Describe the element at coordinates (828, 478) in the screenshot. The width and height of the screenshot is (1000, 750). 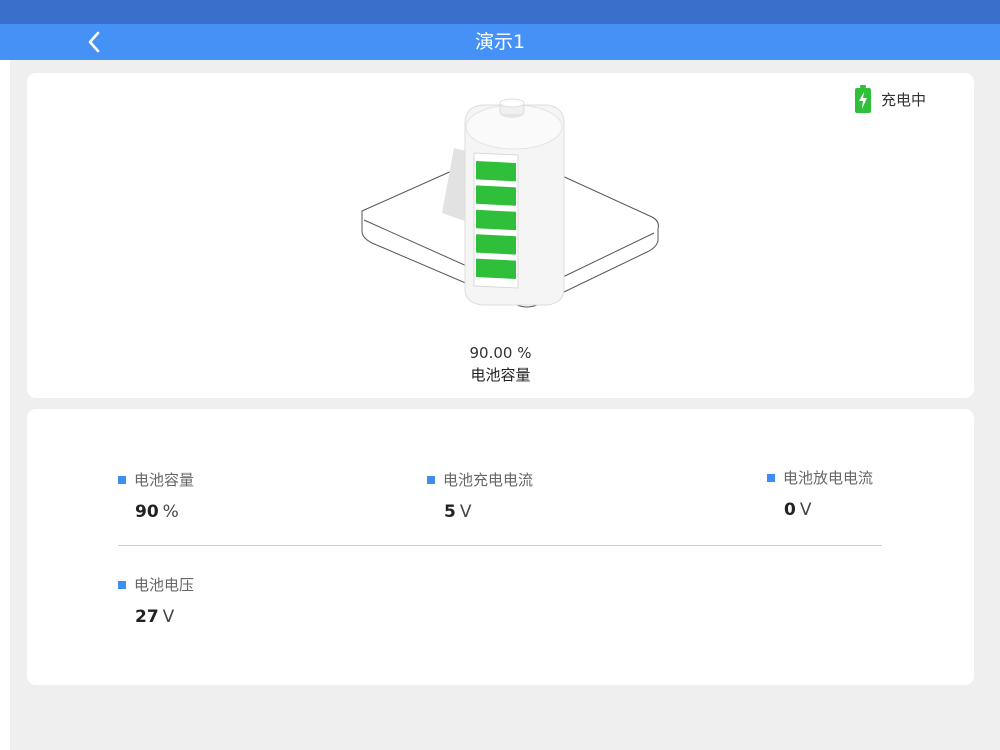
I see `metric-label: 电池放电电流` at that location.